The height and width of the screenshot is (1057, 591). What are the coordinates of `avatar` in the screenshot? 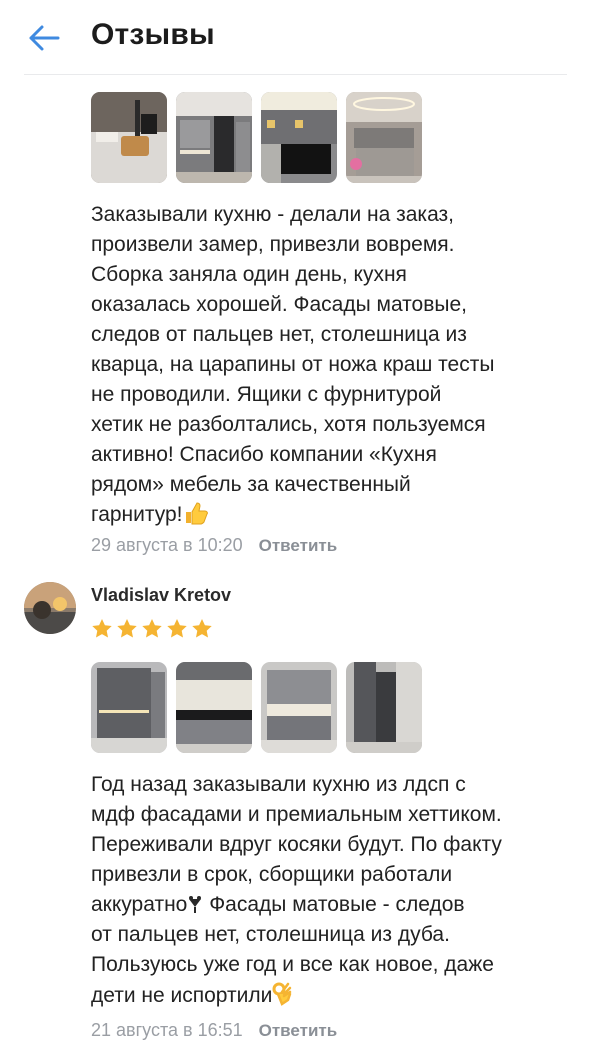 It's located at (50, 608).